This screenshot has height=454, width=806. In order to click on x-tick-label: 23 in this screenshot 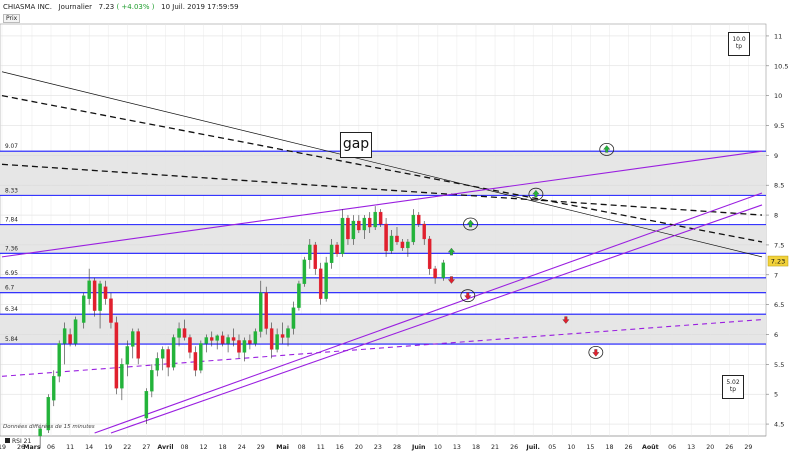, I will do `click(378, 447)`.